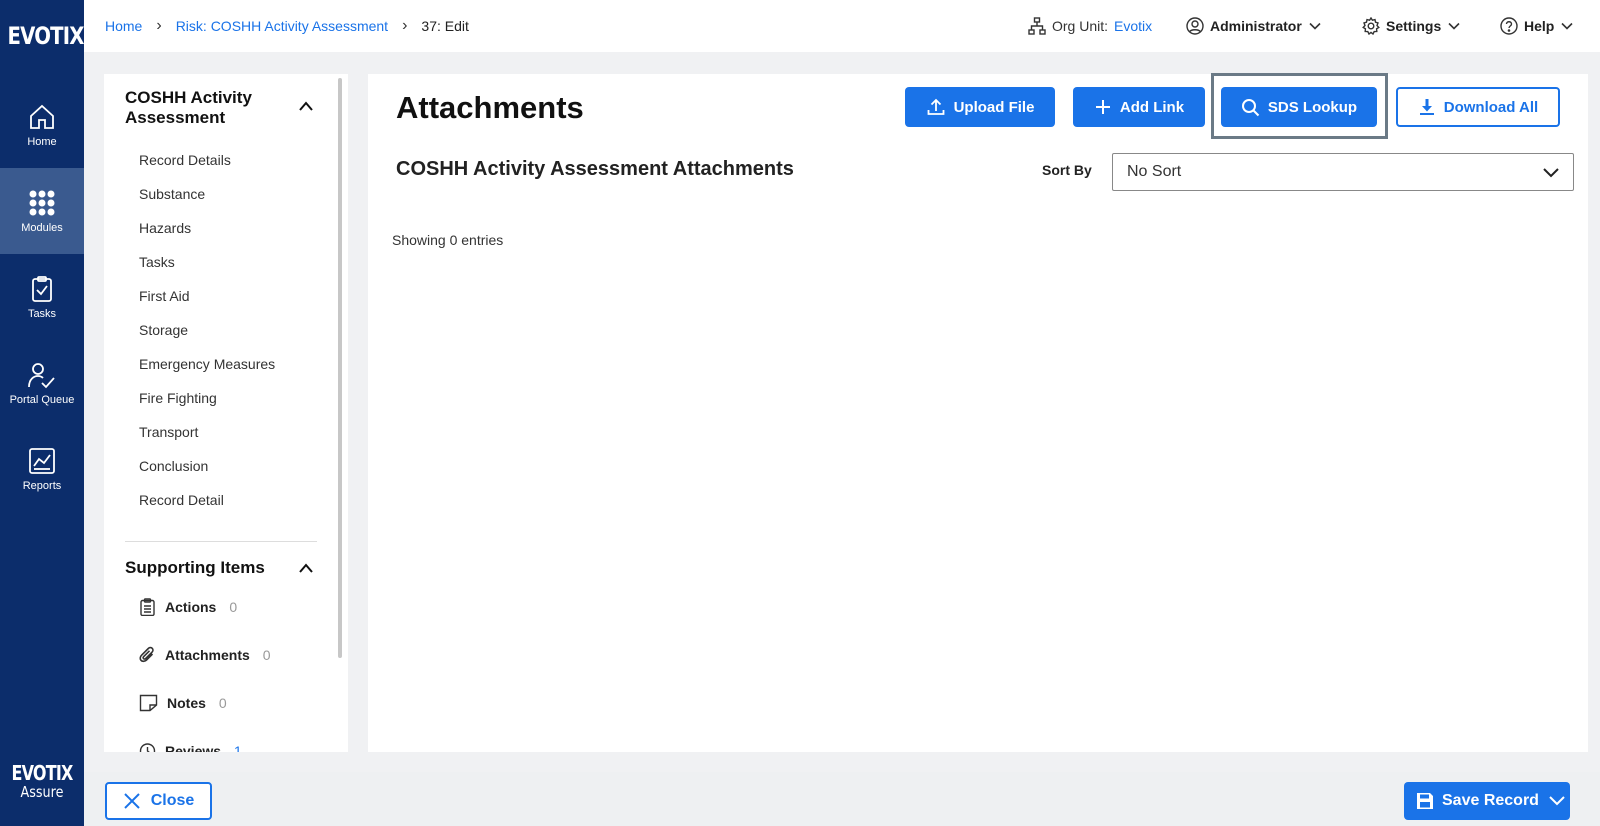 The image size is (1600, 826). I want to click on user-circle-icon, so click(1195, 26).